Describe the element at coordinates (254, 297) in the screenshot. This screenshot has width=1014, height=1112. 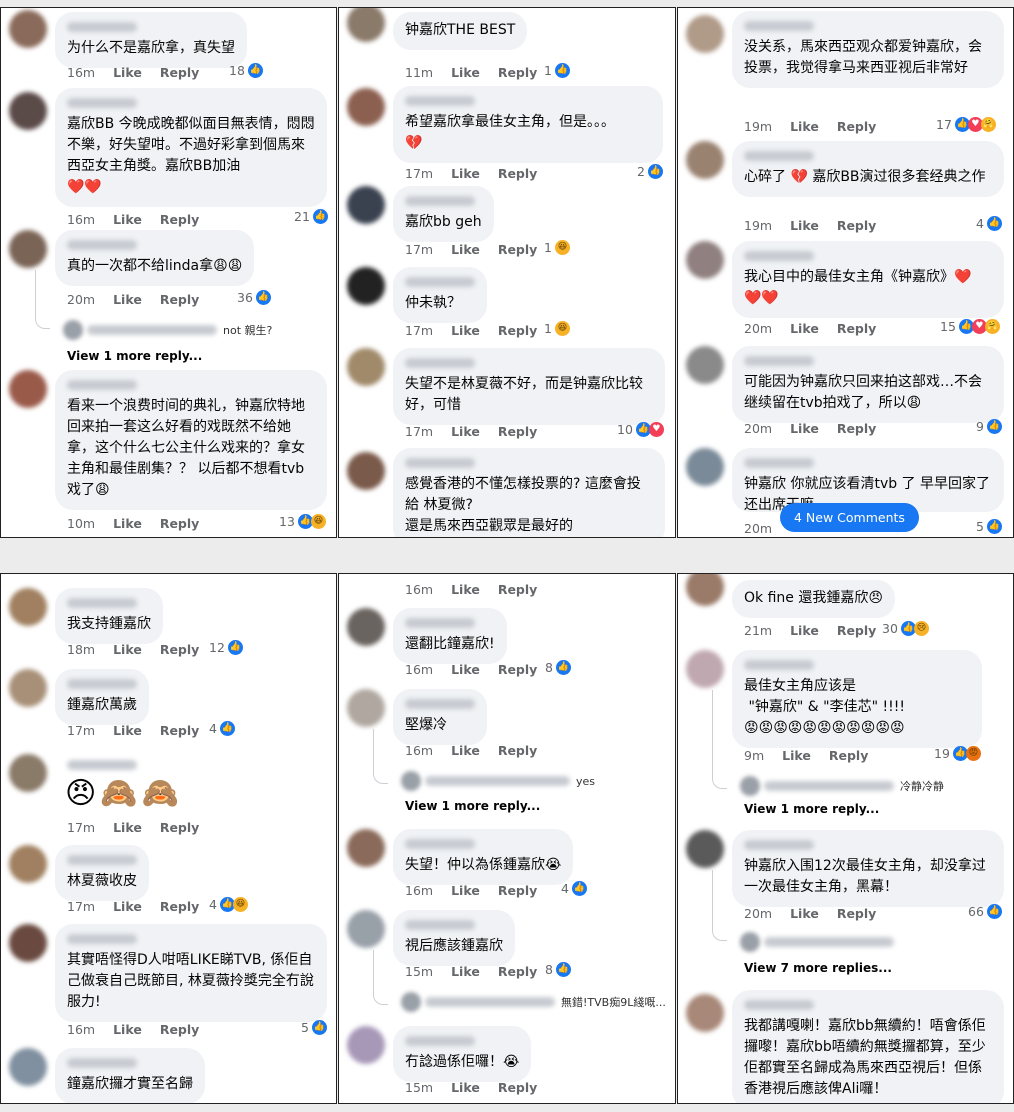
I see `reaction-count: 36 👍` at that location.